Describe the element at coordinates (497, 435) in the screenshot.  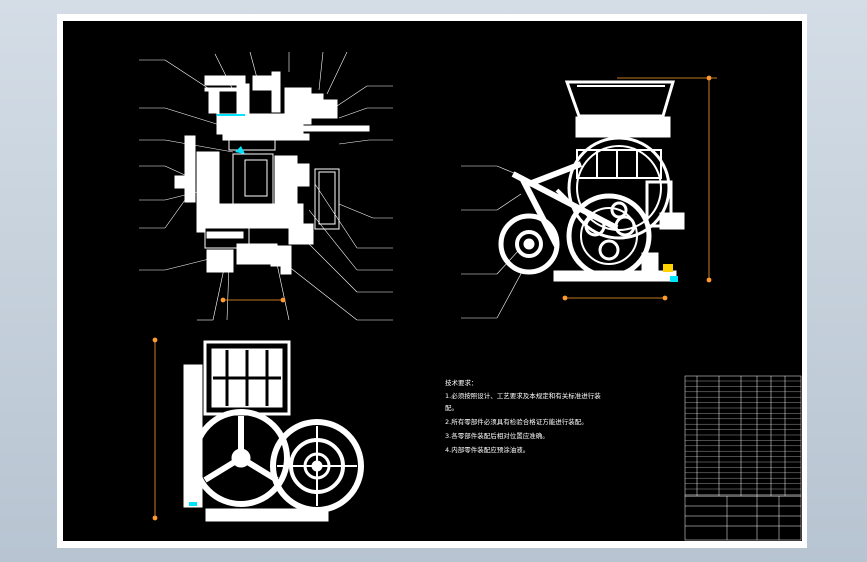
I see `tech-req-item-3: 3.各零部件装配后相对位置应准确。` at that location.